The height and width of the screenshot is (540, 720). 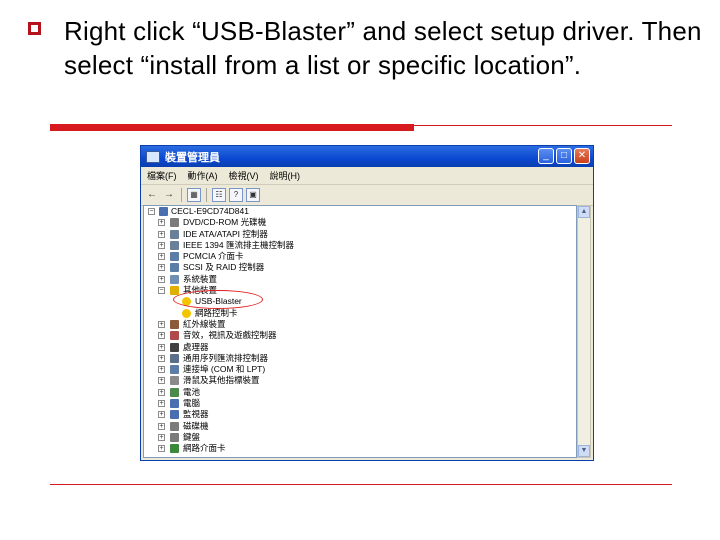 What do you see at coordinates (174, 324) in the screenshot?
I see `infrared-icon` at bounding box center [174, 324].